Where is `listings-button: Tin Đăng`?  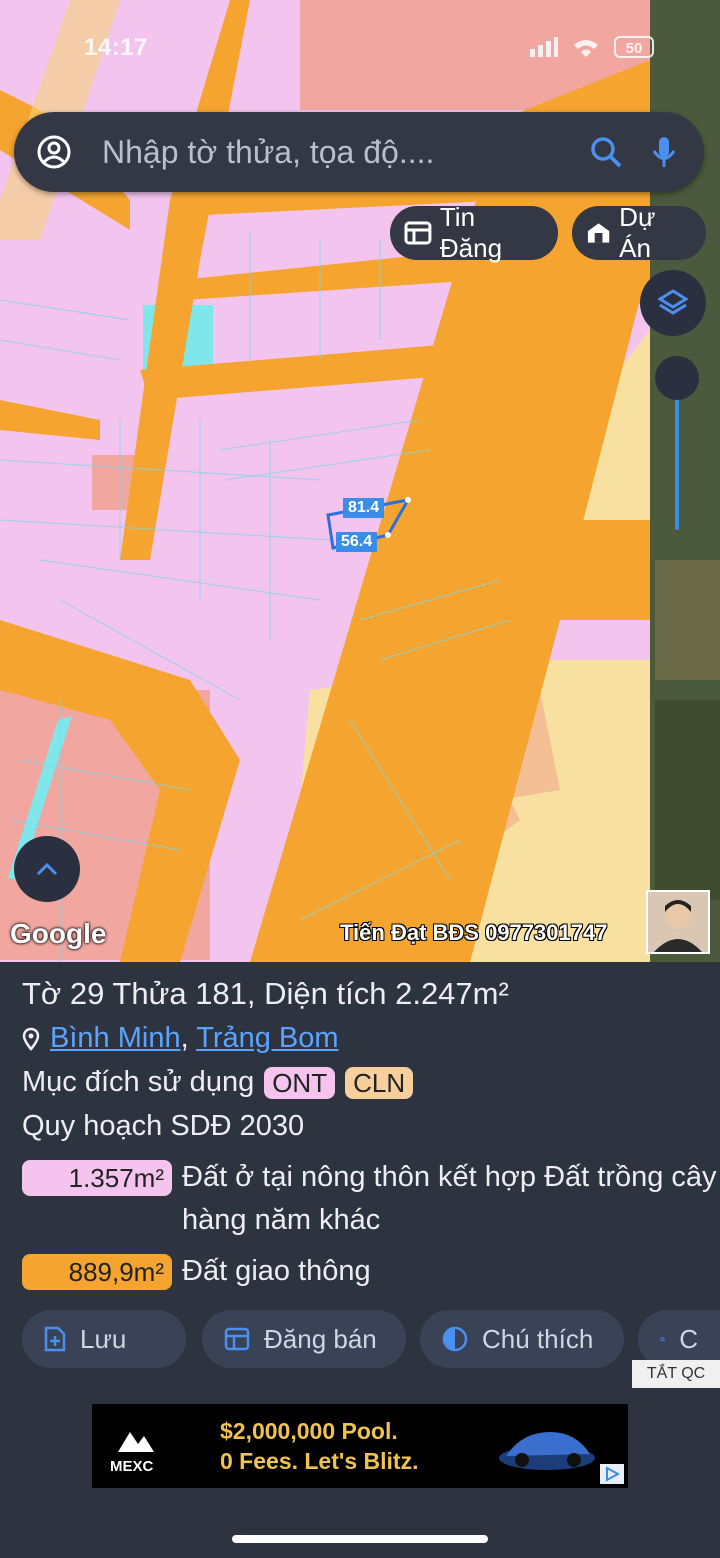
listings-button: Tin Đăng is located at coordinates (474, 232).